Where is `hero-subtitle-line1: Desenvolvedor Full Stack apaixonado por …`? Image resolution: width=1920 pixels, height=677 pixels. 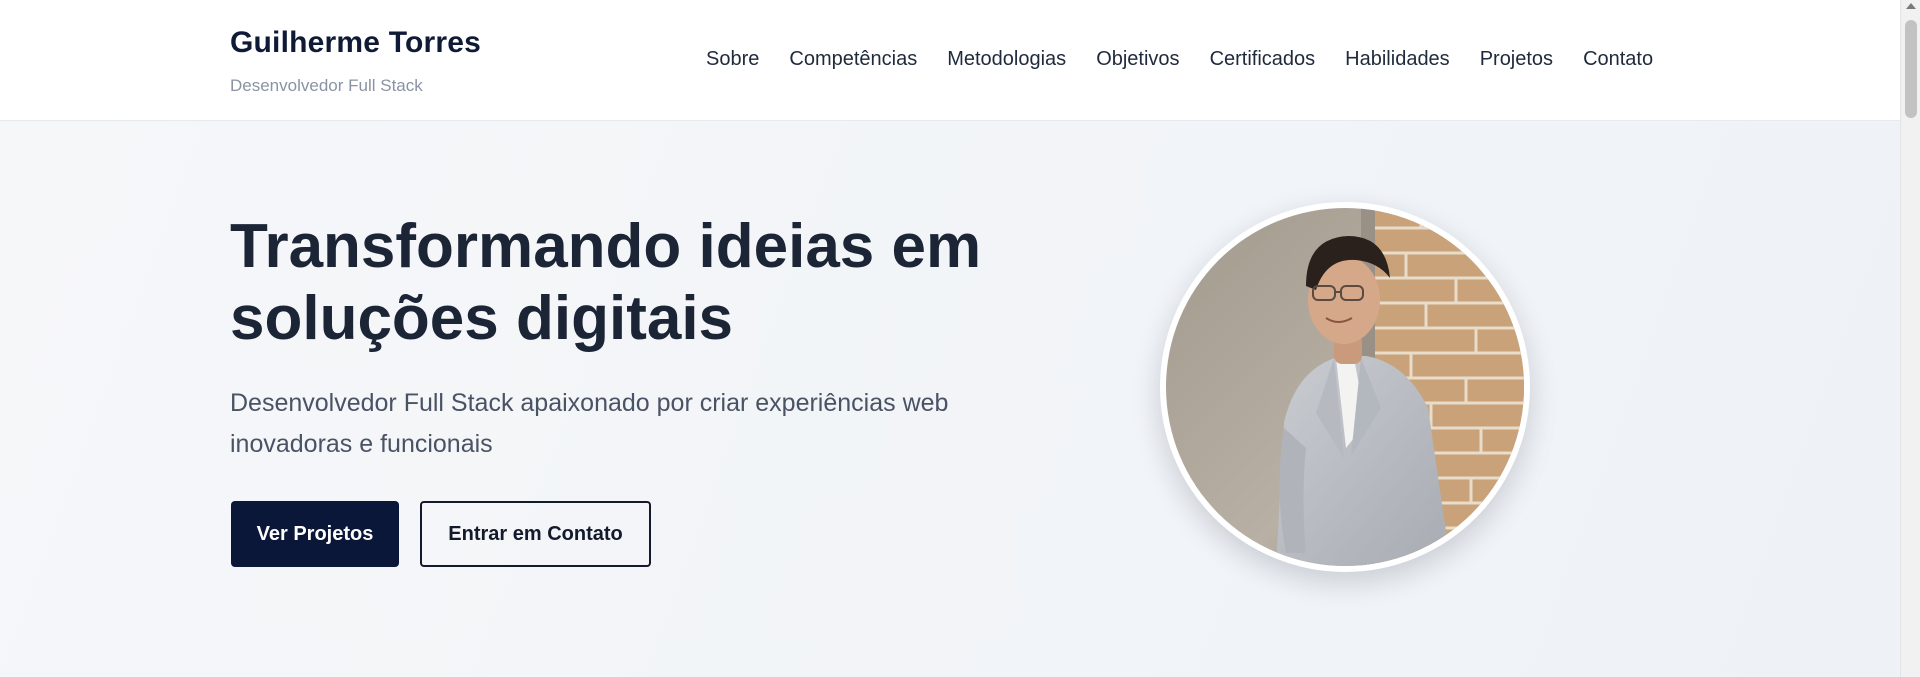
hero-subtitle-line1: Desenvolvedor Full Stack apaixonado por … is located at coordinates (589, 403).